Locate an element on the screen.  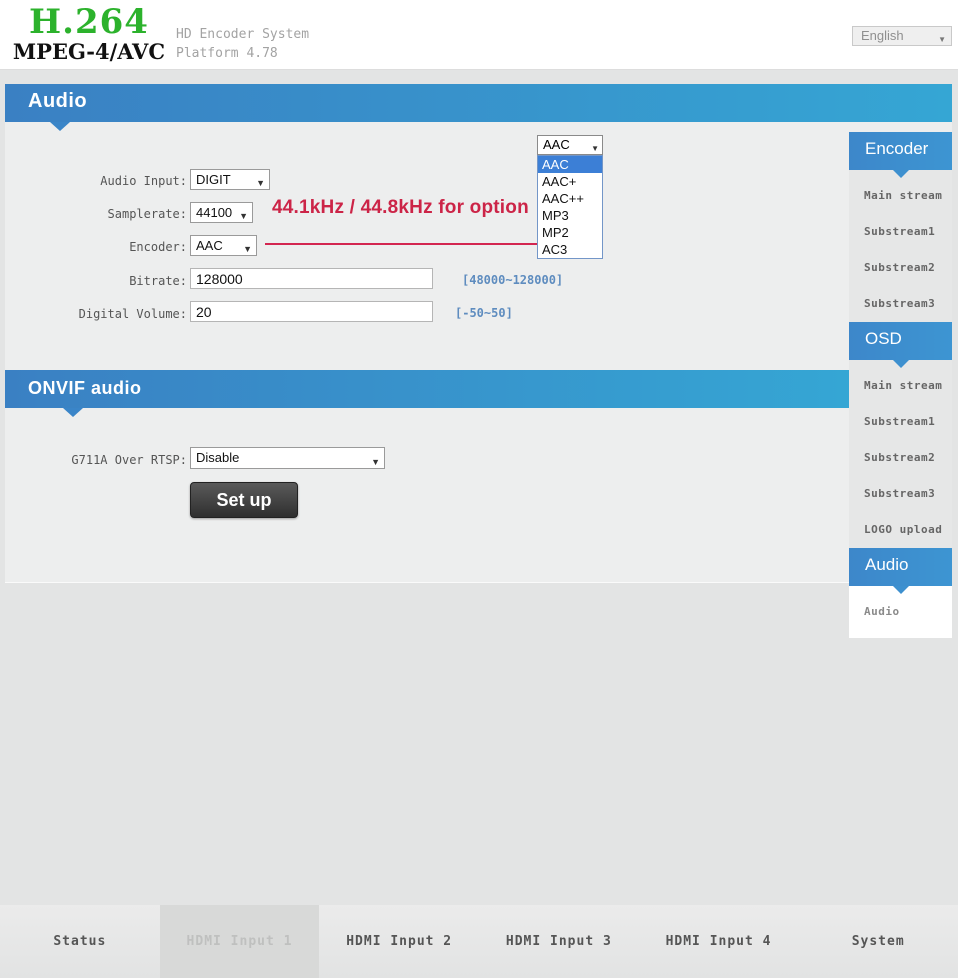
bitrate-hint: [48000~128000] is located at coordinates (513, 280).